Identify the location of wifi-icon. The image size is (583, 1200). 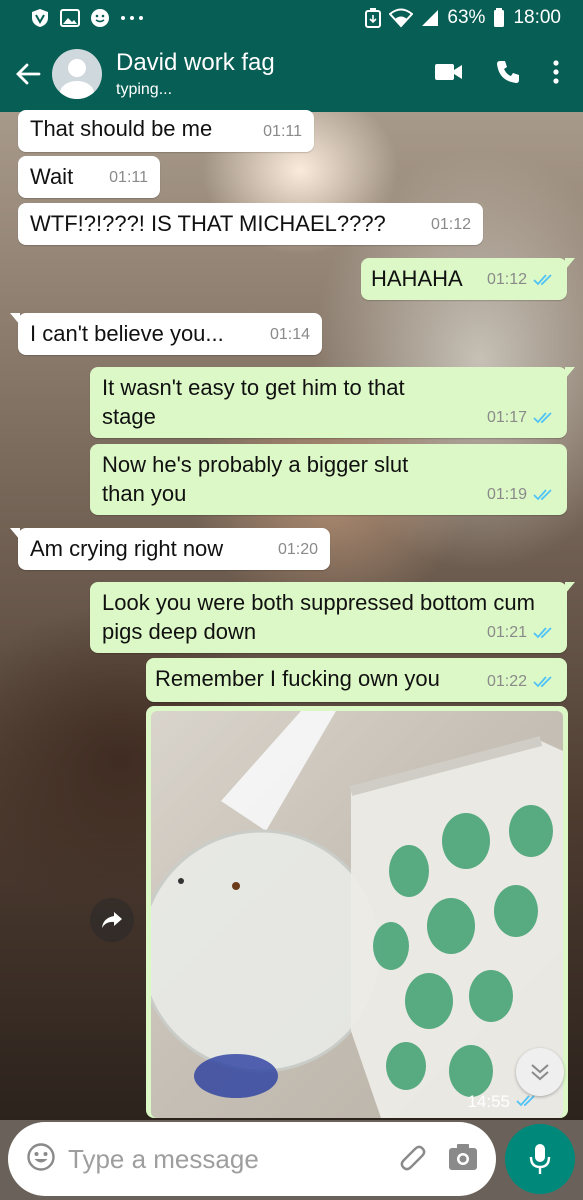
(401, 18).